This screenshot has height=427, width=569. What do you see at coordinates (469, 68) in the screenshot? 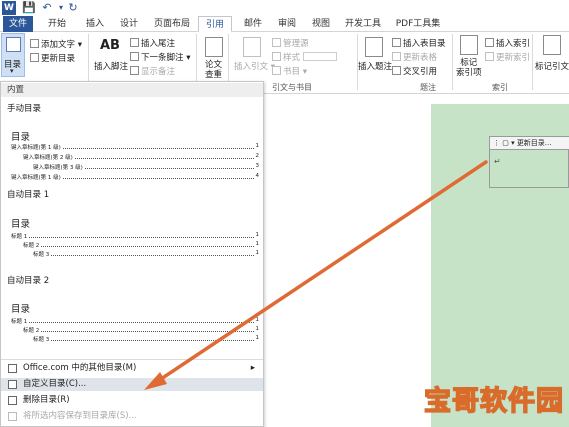
I see `mark-entry-button: 标记 索引项` at bounding box center [469, 68].